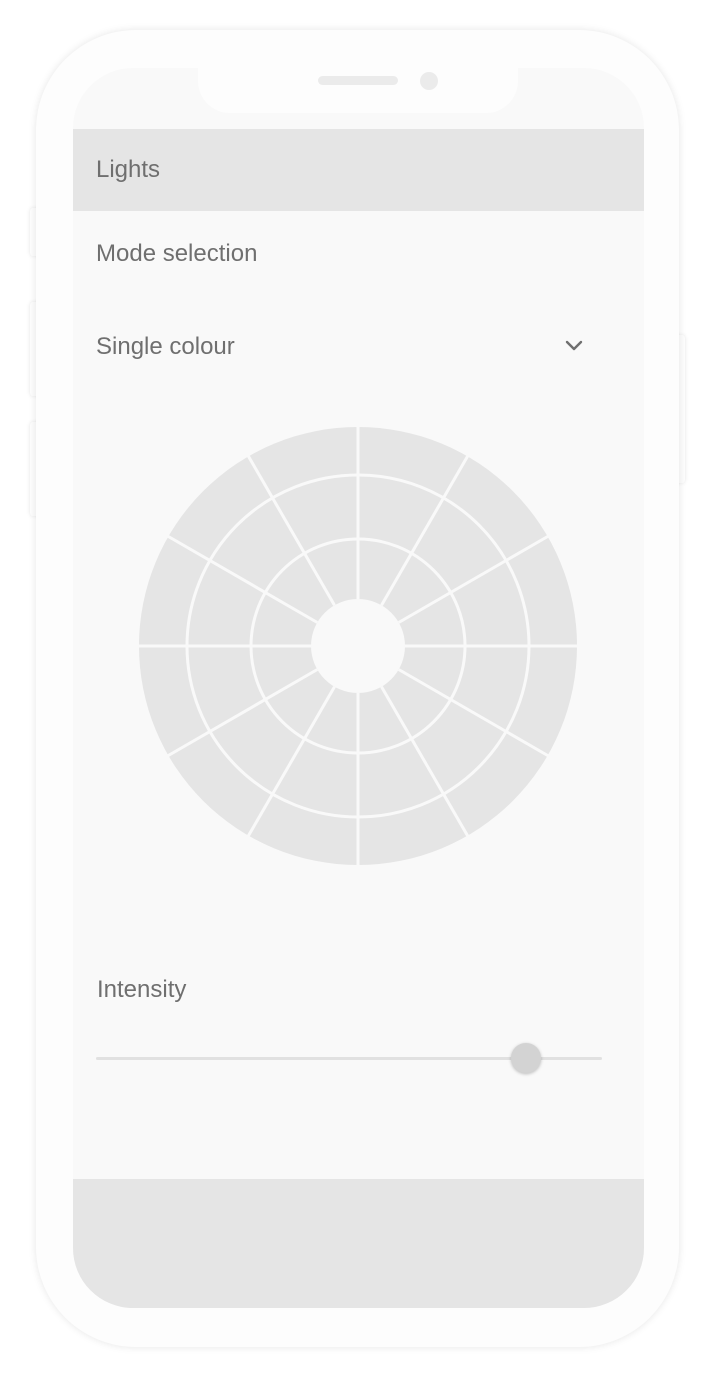 This screenshot has height=1378, width=716. Describe the element at coordinates (165, 346) in the screenshot. I see `mode-dropdown-value: Single colour` at that location.